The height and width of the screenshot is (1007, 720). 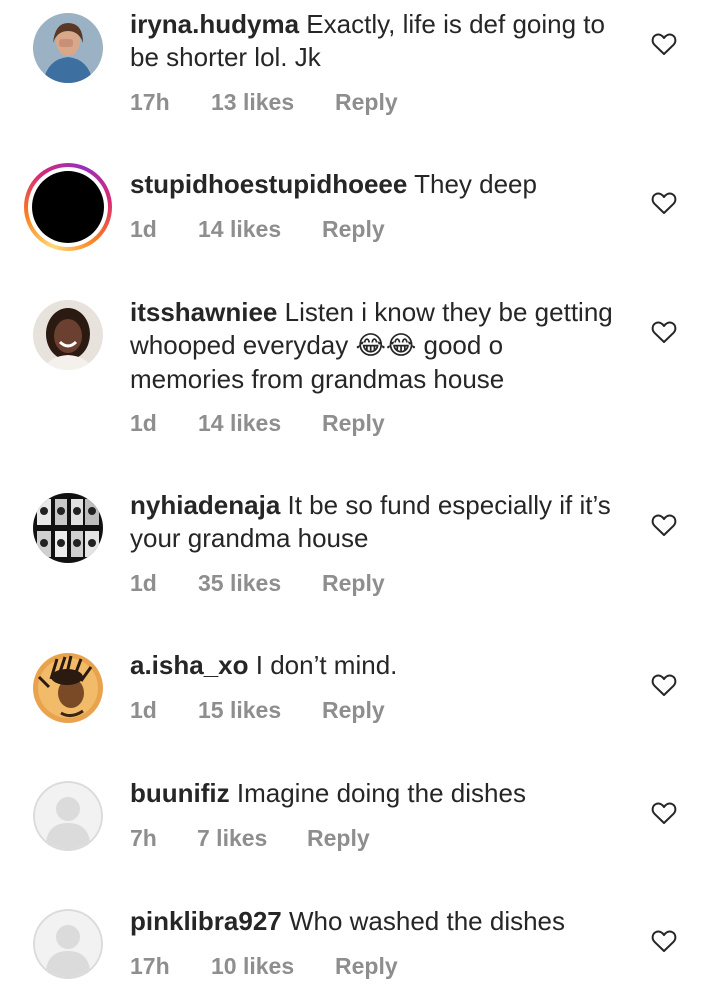 What do you see at coordinates (206, 921) in the screenshot?
I see `username: pinklibra927` at bounding box center [206, 921].